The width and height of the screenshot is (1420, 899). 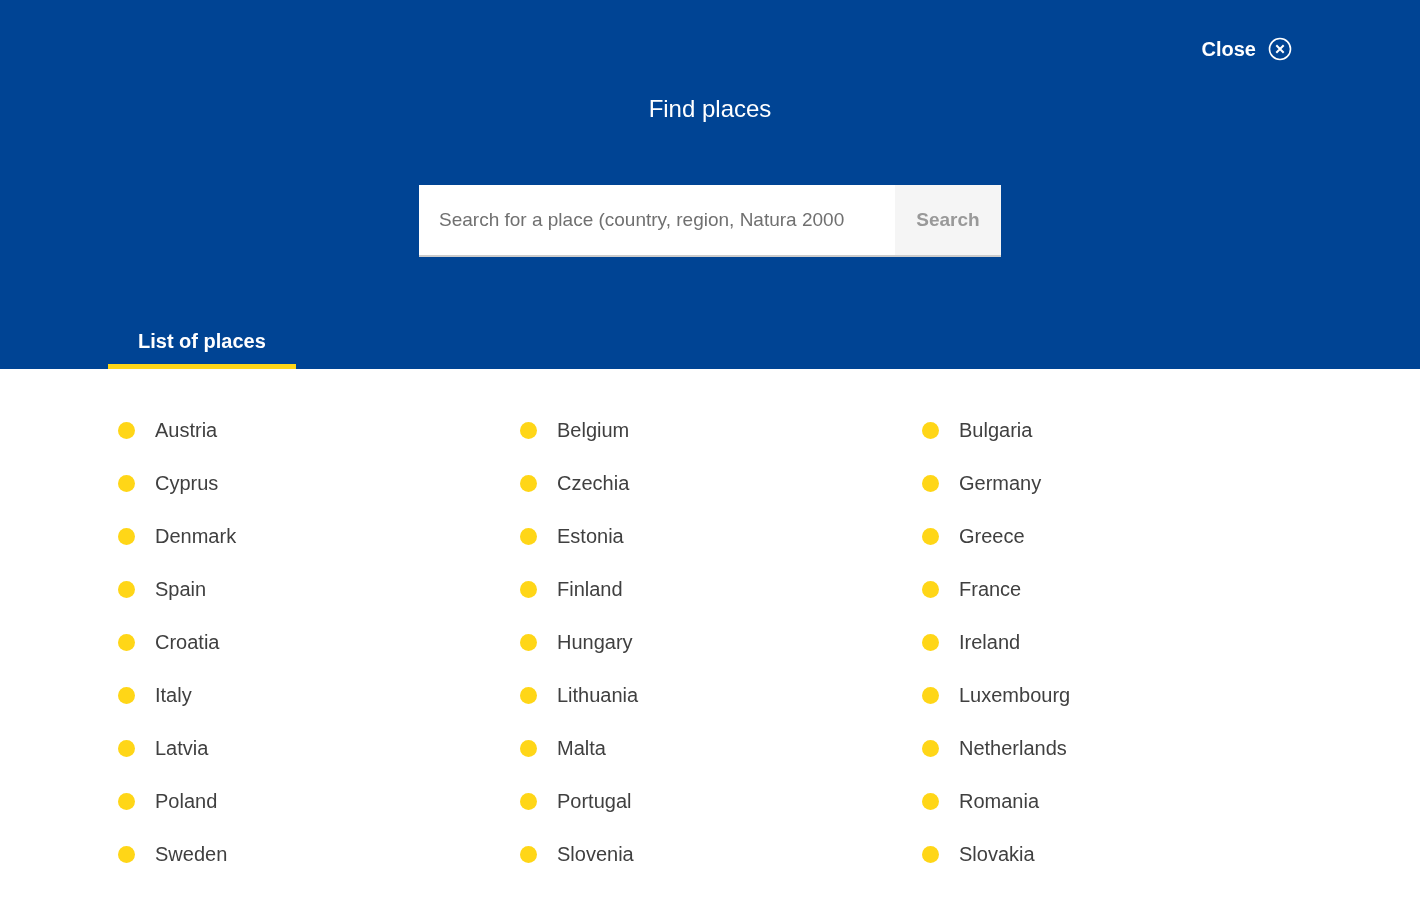 What do you see at coordinates (173, 695) in the screenshot?
I see `place-link: Italy` at bounding box center [173, 695].